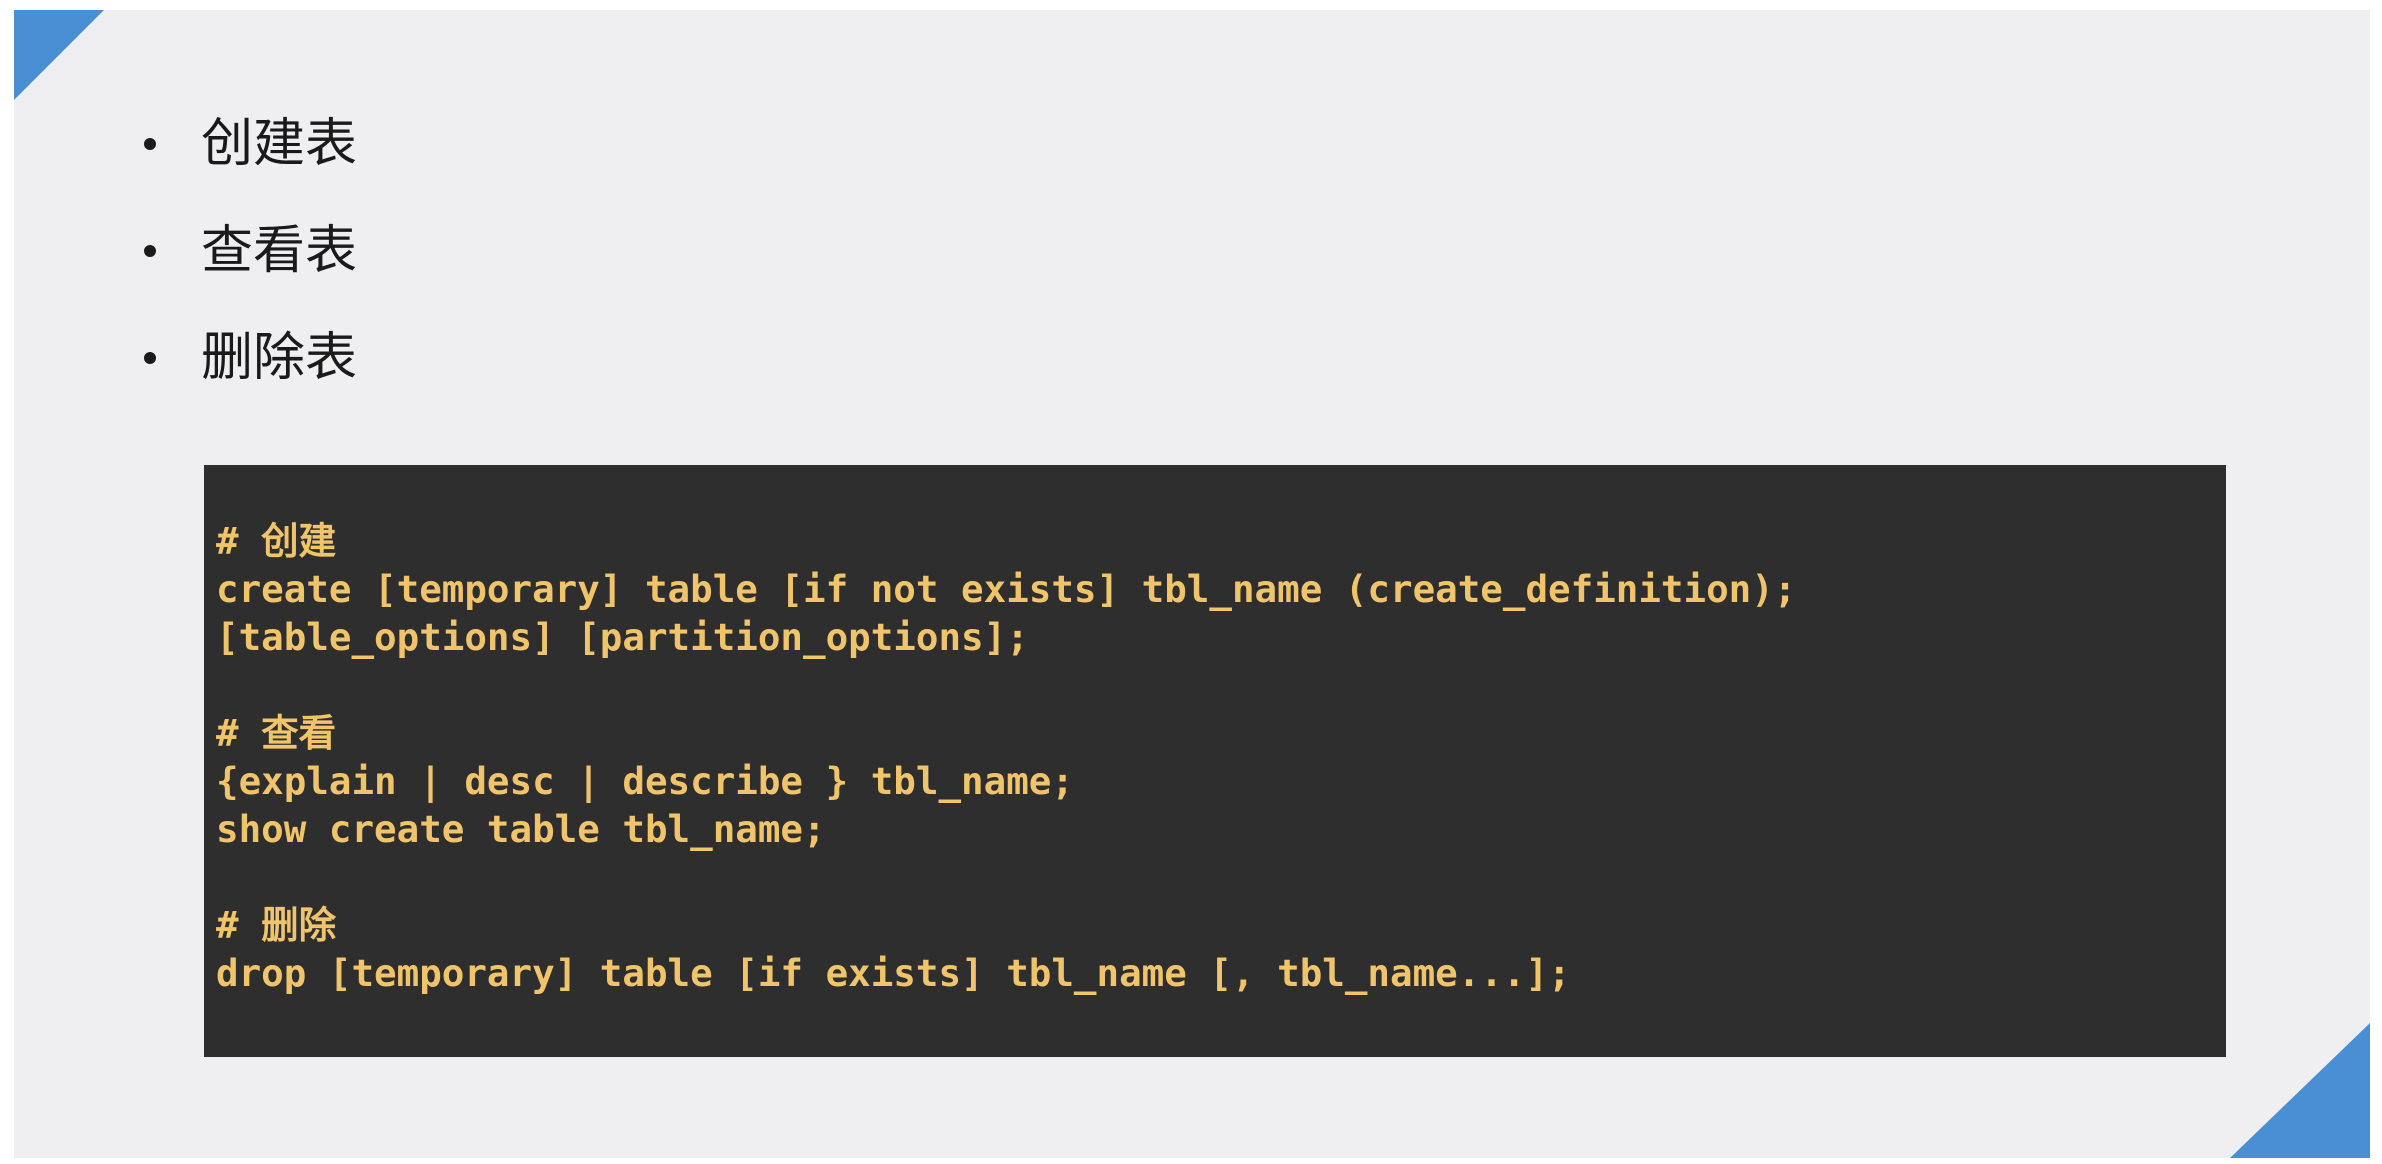  Describe the element at coordinates (279, 250) in the screenshot. I see `bullet-label: 查看表` at that location.